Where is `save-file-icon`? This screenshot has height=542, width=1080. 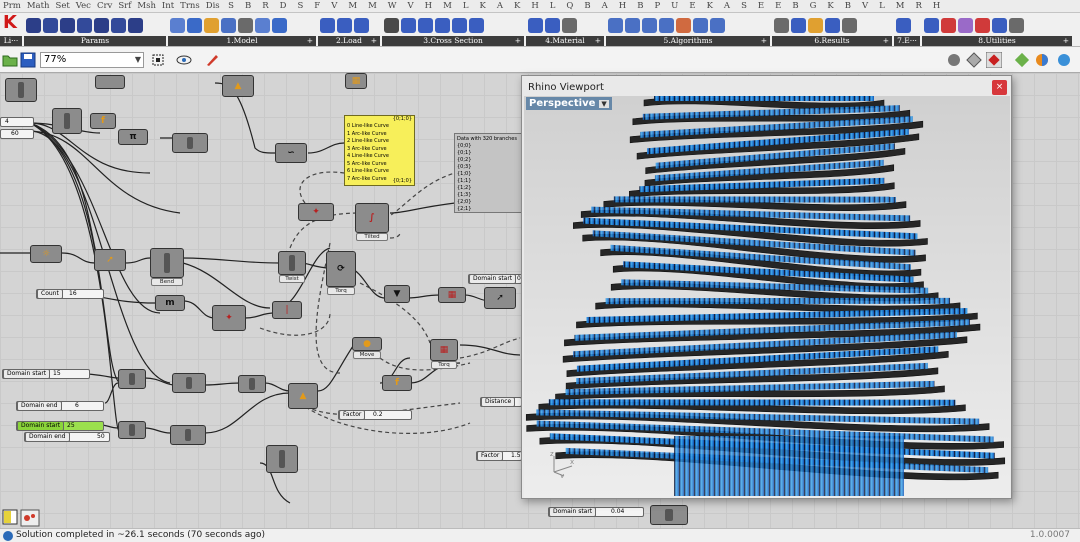
save-file-icon is located at coordinates (28, 60).